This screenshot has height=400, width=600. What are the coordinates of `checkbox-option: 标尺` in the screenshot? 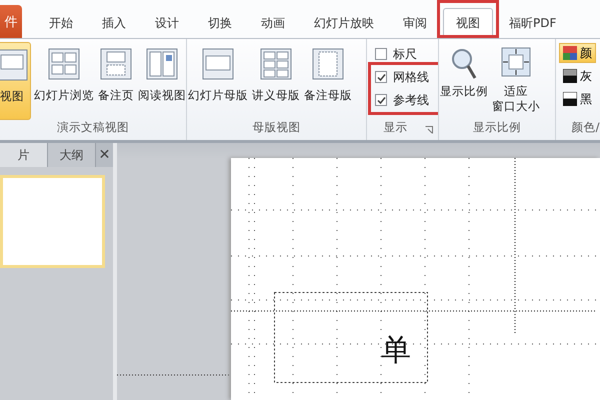 It's located at (396, 54).